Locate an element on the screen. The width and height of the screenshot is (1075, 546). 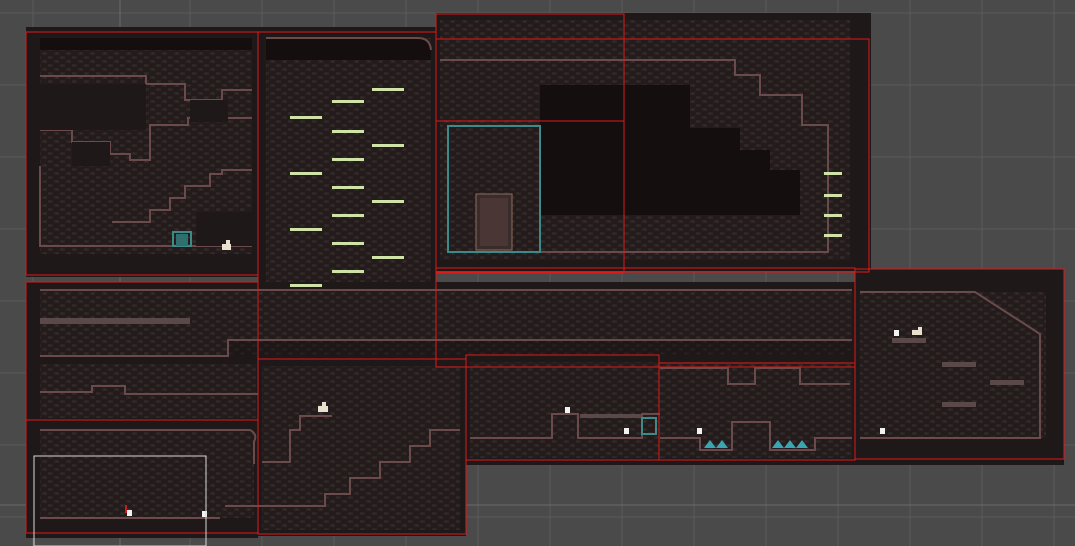
save-statue is located at coordinates (182, 240).